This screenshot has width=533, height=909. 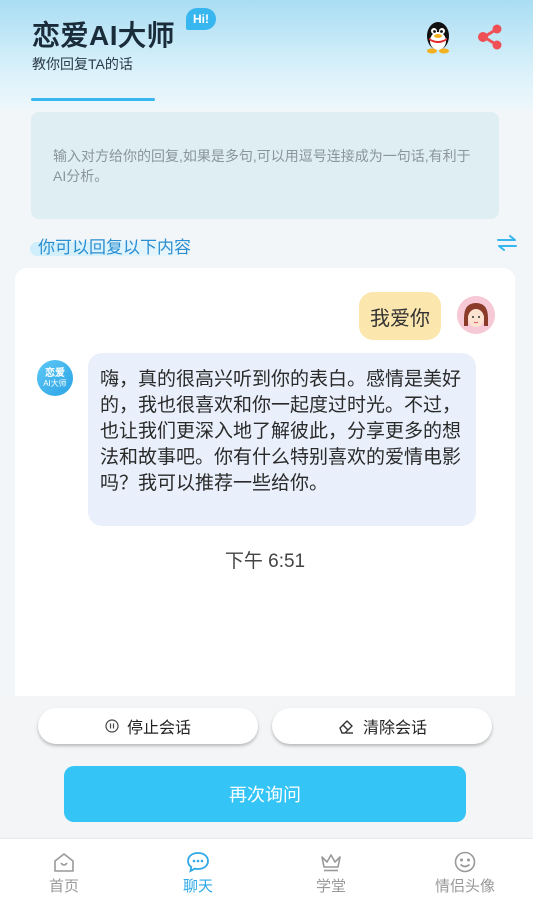 I want to click on stop-session-label: 停止会话, so click(x=158, y=728).